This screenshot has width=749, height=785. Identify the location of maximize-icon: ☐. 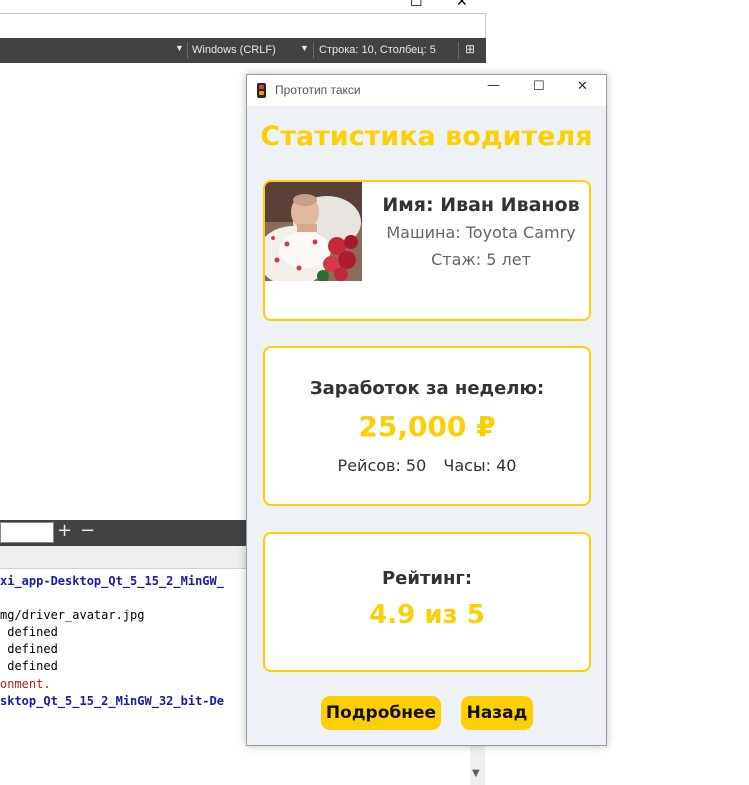
(539, 86).